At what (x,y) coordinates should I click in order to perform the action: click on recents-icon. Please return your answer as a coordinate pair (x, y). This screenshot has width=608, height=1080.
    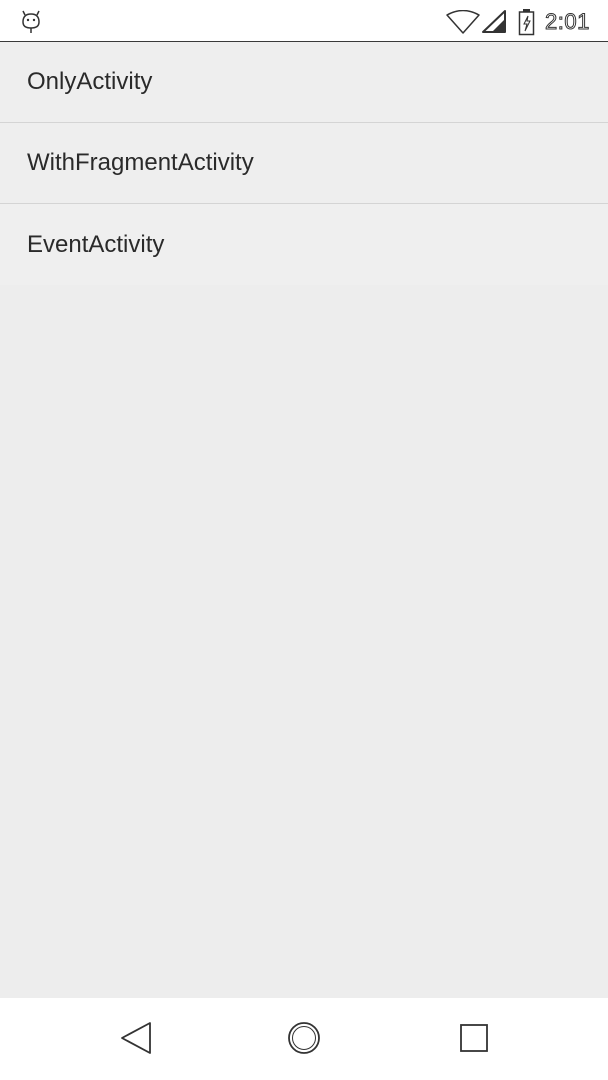
    Looking at the image, I should click on (474, 1038).